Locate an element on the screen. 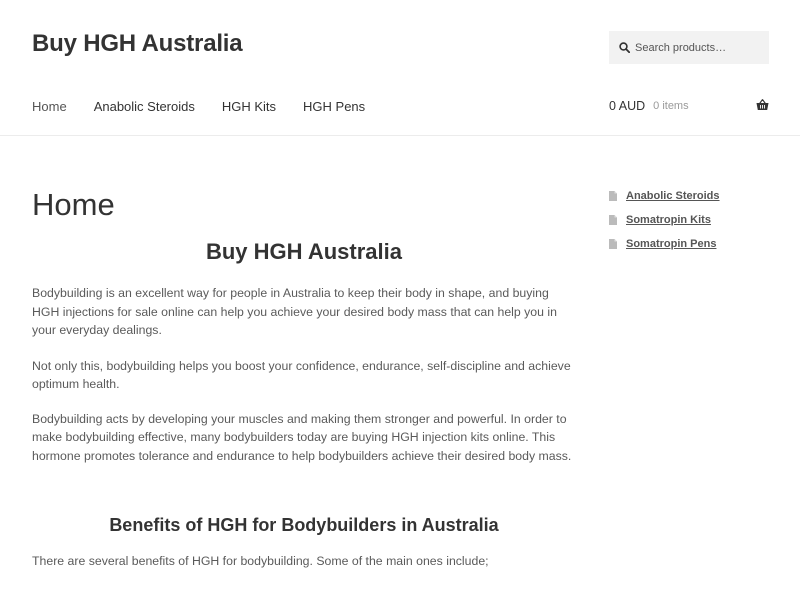 Image resolution: width=800 pixels, height=600 pixels. cart-link: 0 AUD 0 items is located at coordinates (689, 106).